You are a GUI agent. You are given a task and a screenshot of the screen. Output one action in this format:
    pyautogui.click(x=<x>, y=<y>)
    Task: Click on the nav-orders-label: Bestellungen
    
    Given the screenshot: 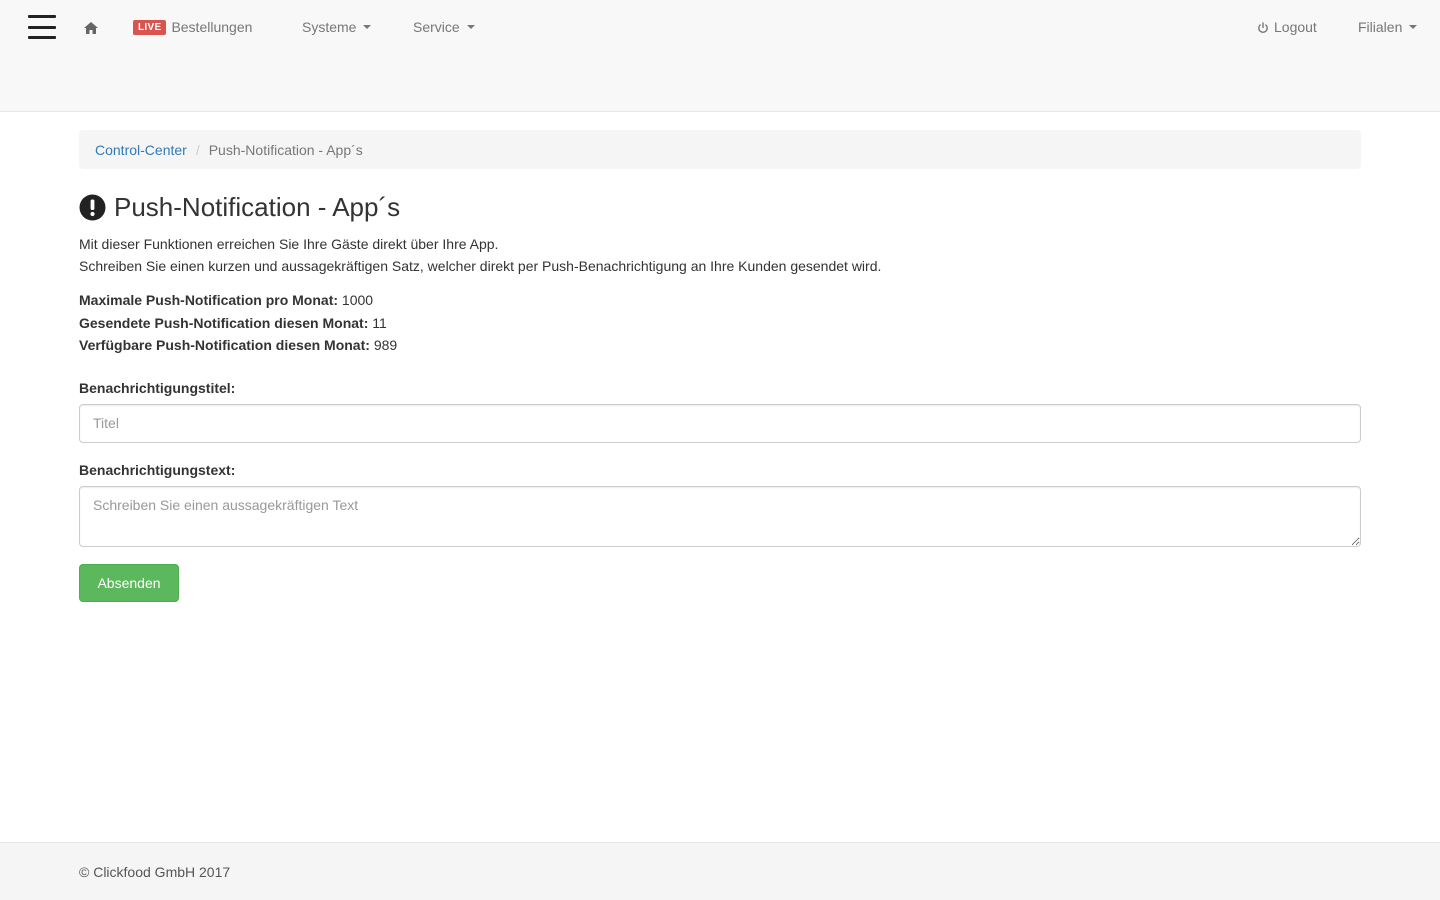 What is the action you would take?
    pyautogui.click(x=212, y=27)
    